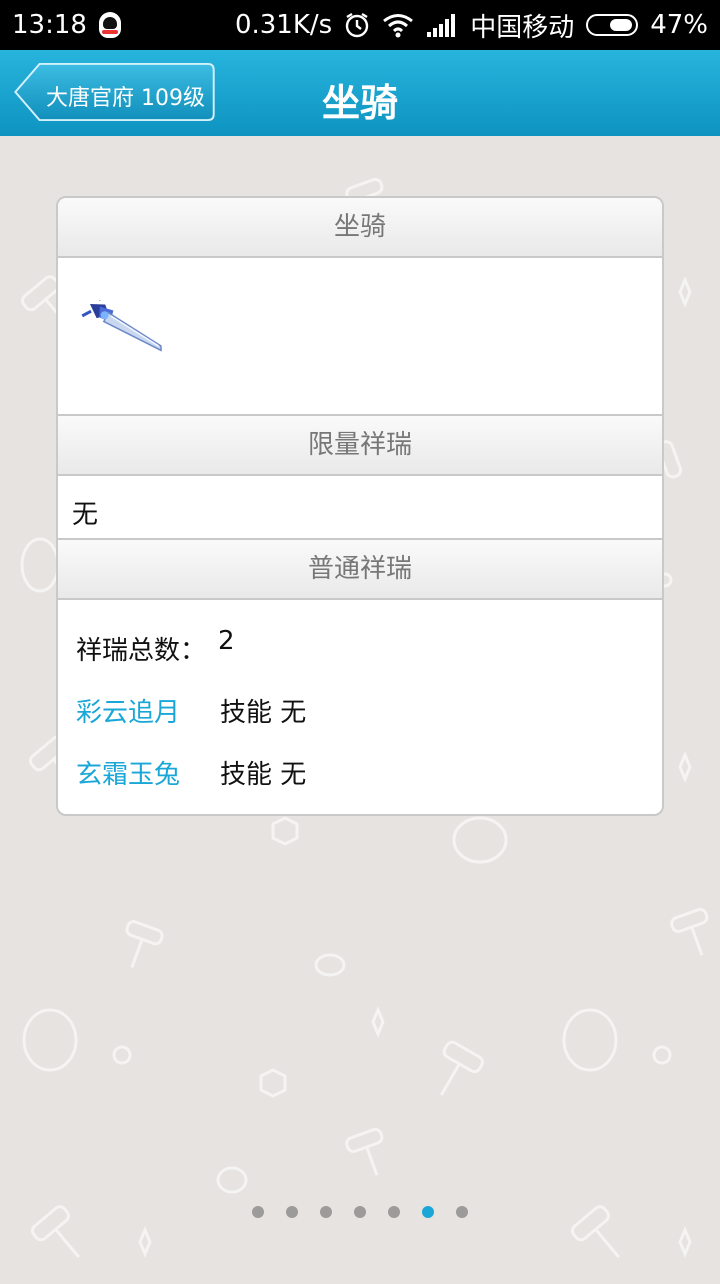 This screenshot has width=720, height=1284. What do you see at coordinates (226, 641) in the screenshot?
I see `total-value: 2` at bounding box center [226, 641].